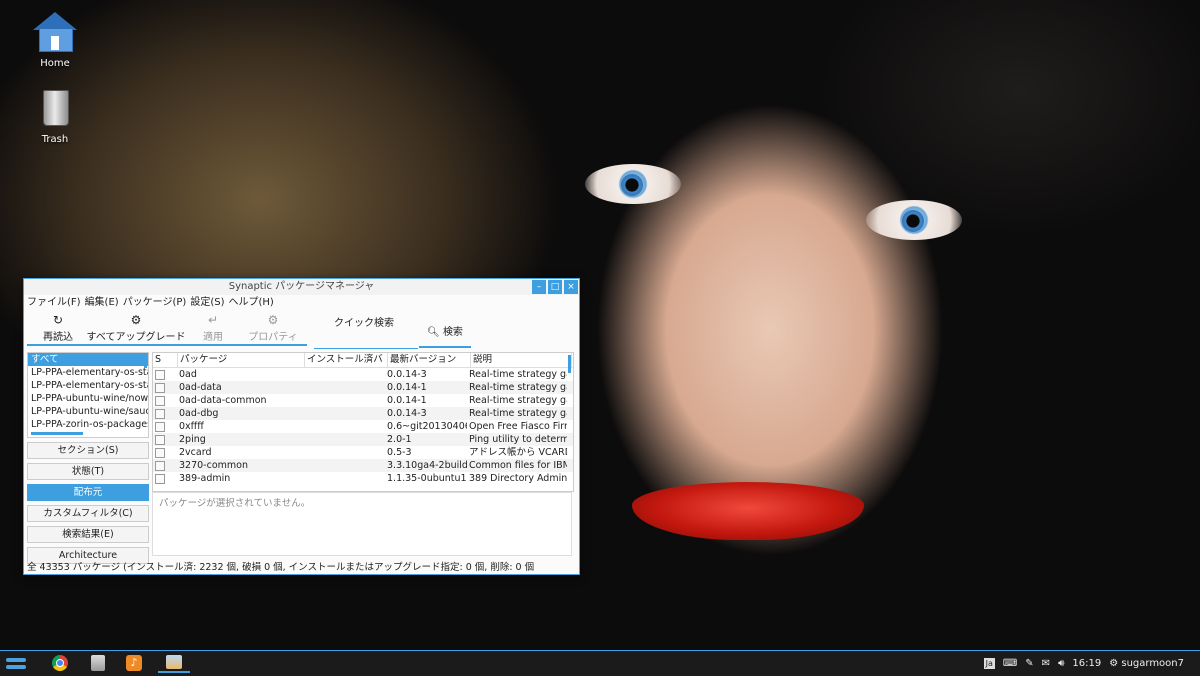 This screenshot has height=676, width=1200. I want to click on synaptic-icon, so click(174, 663).